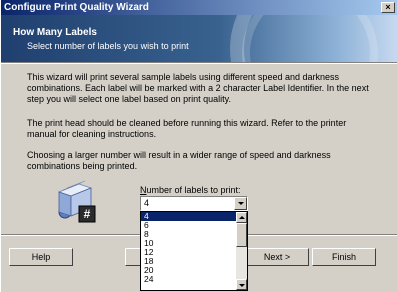 The height and width of the screenshot is (292, 397). I want to click on option-10: 10, so click(188, 243).